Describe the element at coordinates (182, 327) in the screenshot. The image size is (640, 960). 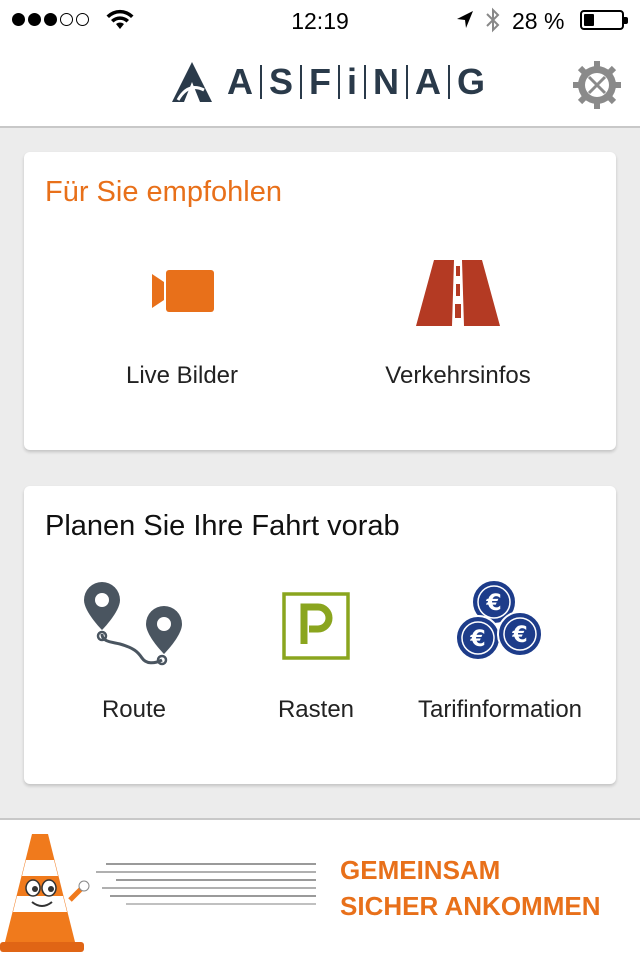
I see `live-bilder-tile: Live Bilder` at that location.